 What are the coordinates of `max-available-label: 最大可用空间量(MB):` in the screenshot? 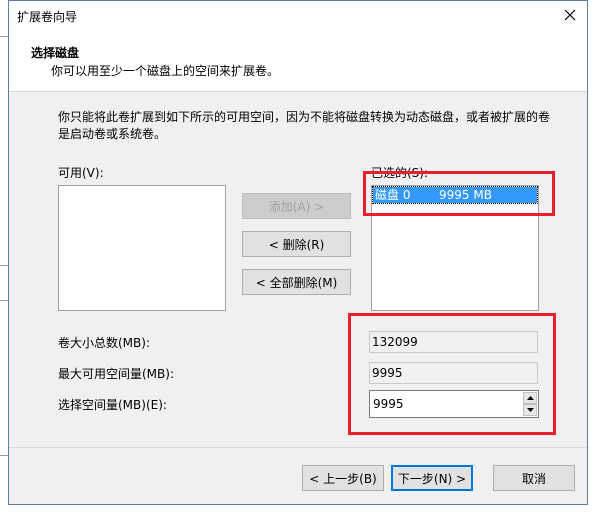 It's located at (116, 374).